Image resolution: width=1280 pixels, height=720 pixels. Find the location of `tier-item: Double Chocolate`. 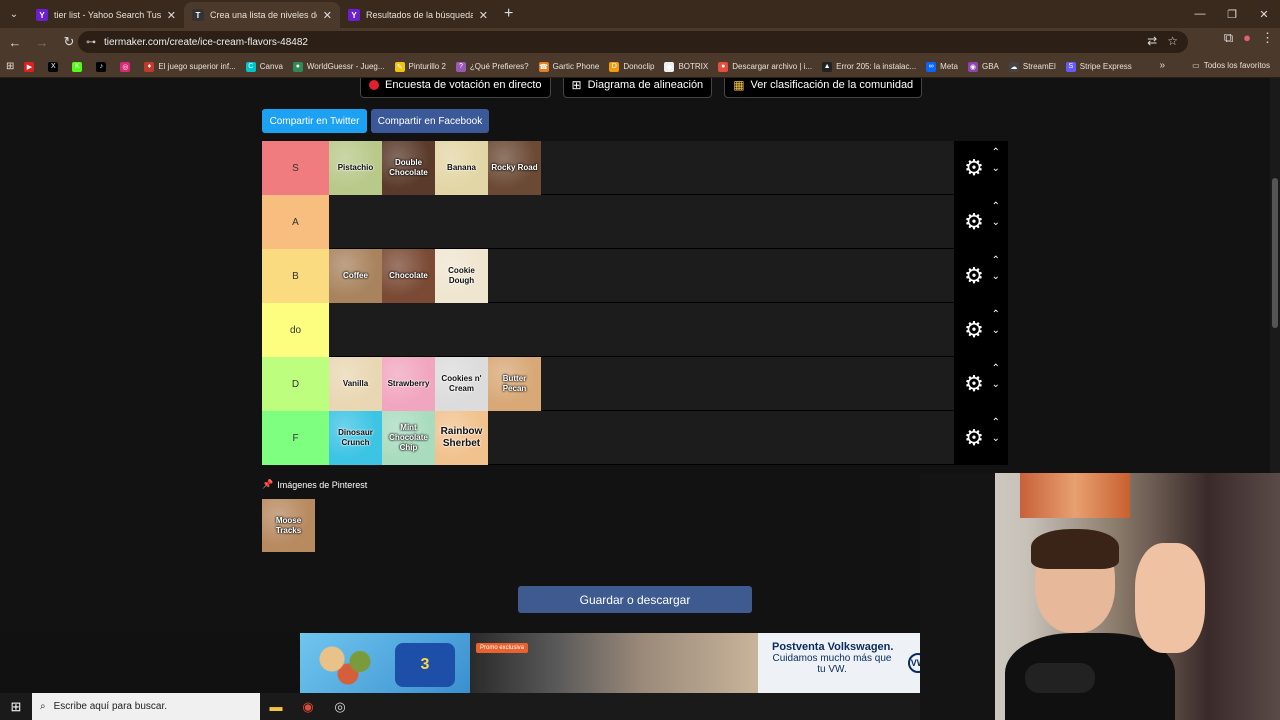

tier-item: Double Chocolate is located at coordinates (408, 168).